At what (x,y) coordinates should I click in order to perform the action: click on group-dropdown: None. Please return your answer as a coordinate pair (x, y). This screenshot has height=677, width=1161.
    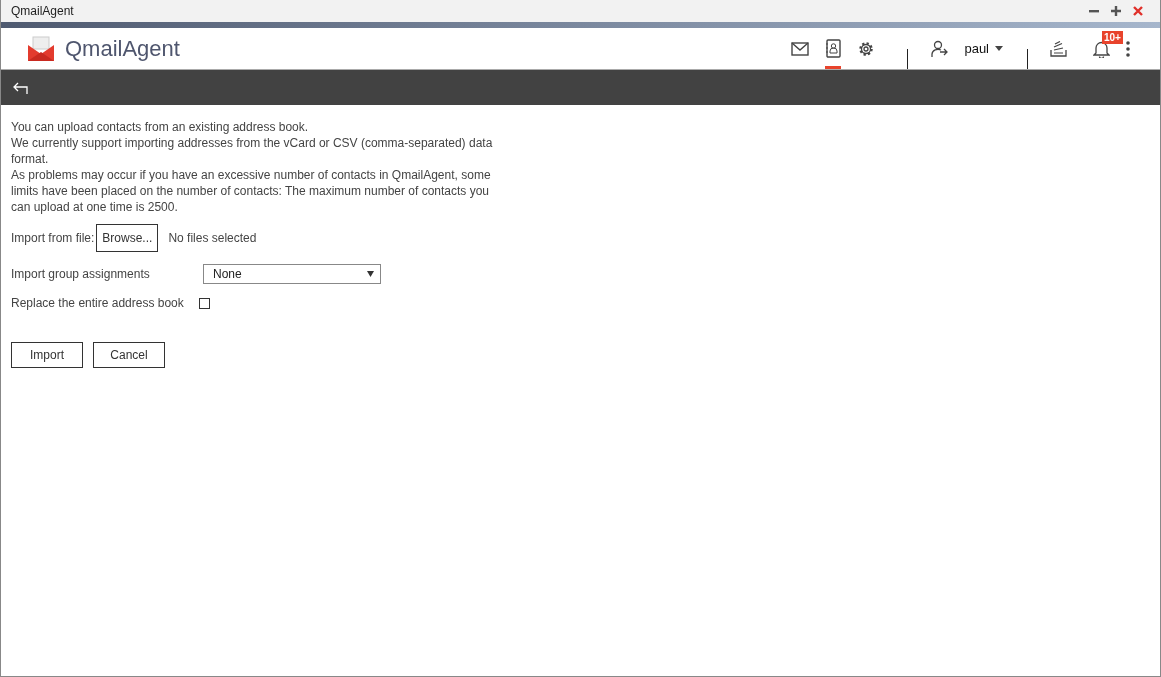
    Looking at the image, I should click on (292, 274).